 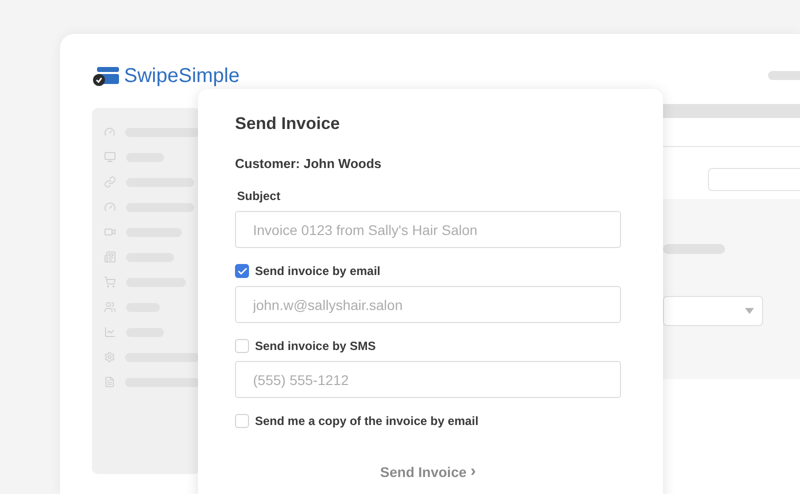 I want to click on search-field, so click(x=754, y=179).